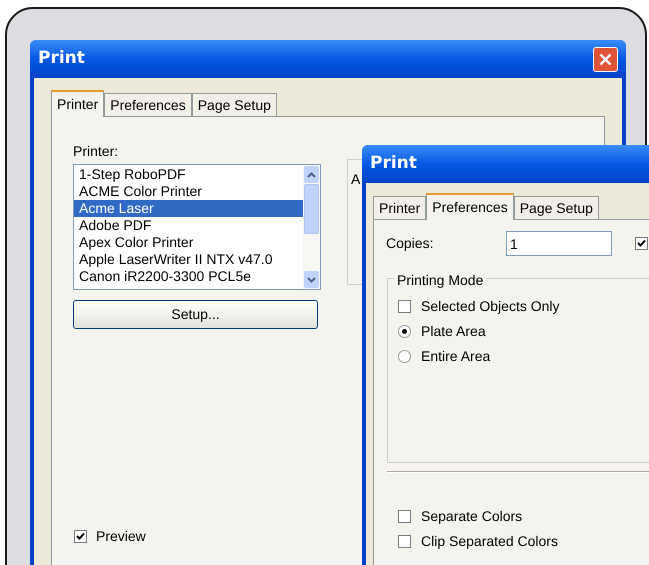 The width and height of the screenshot is (649, 565). I want to click on close-button, so click(605, 59).